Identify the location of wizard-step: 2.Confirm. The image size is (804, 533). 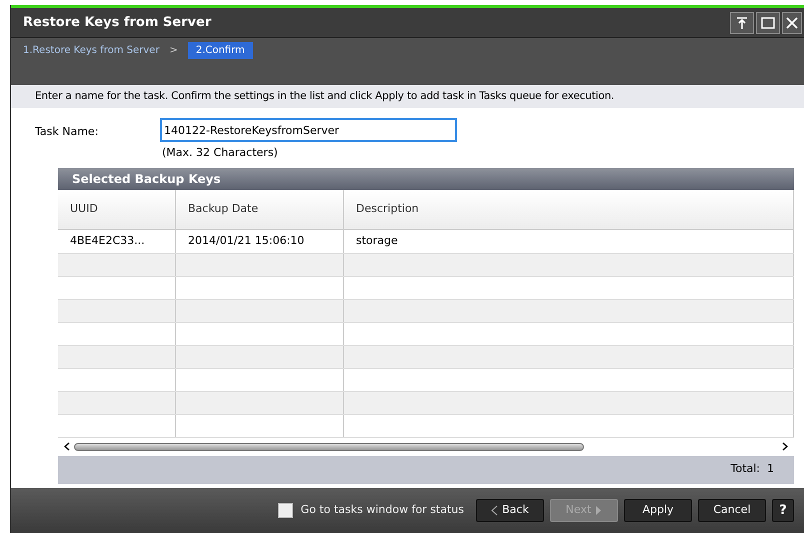
(220, 50).